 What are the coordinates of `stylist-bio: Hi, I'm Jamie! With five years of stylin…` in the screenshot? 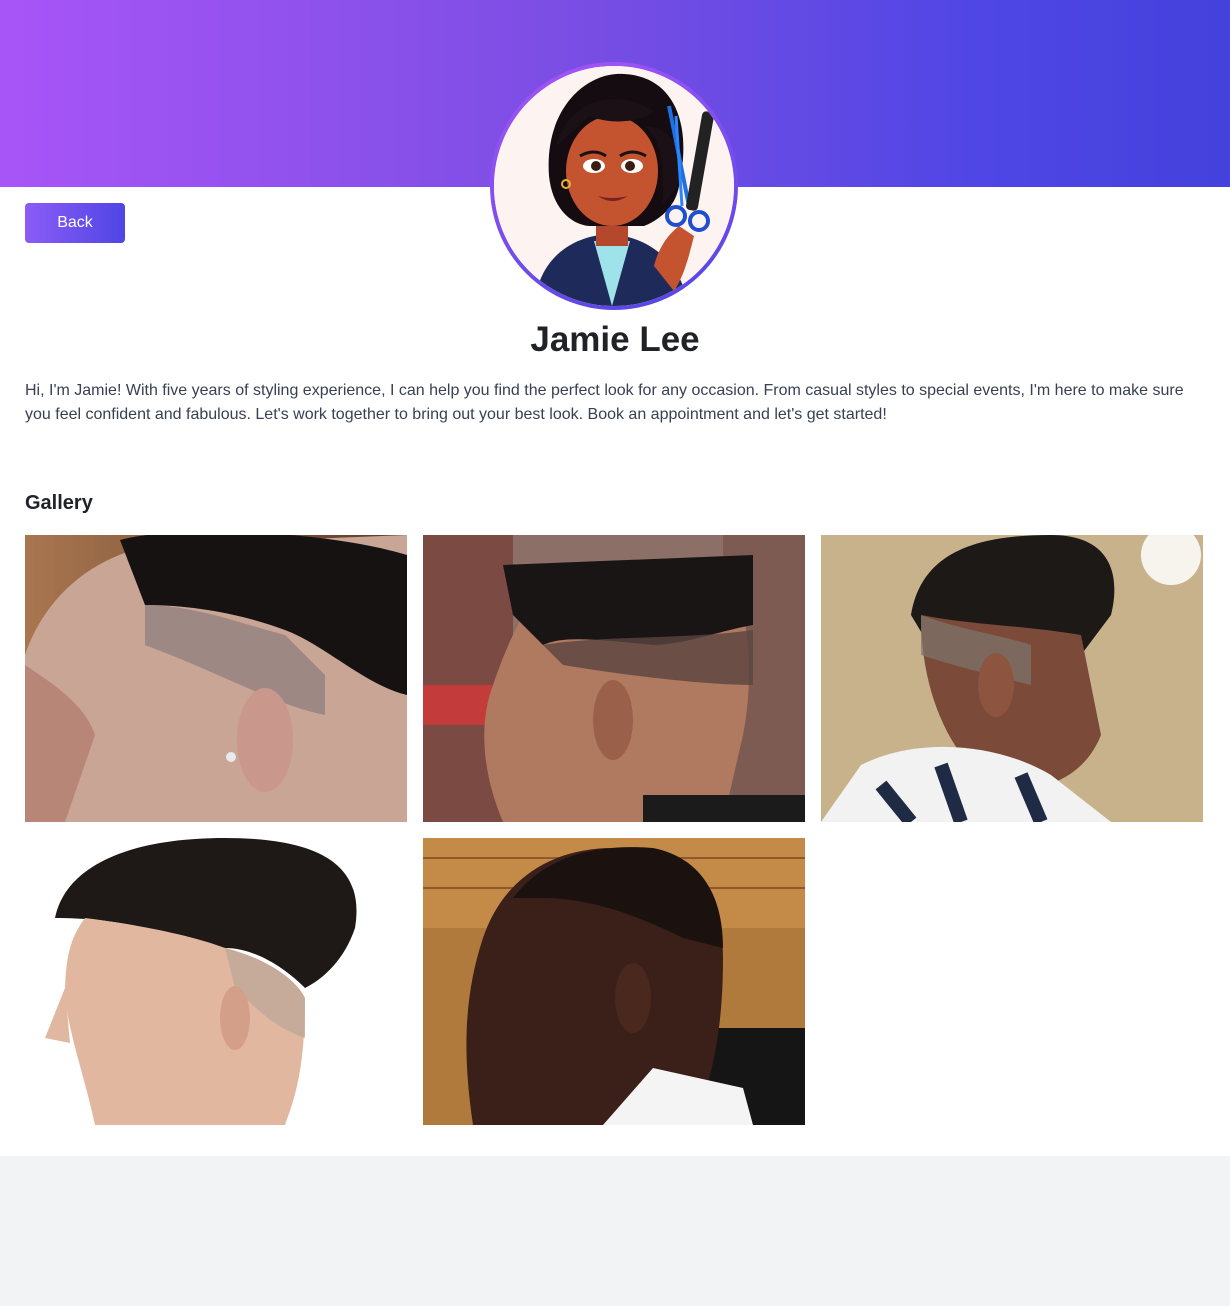 It's located at (604, 402).